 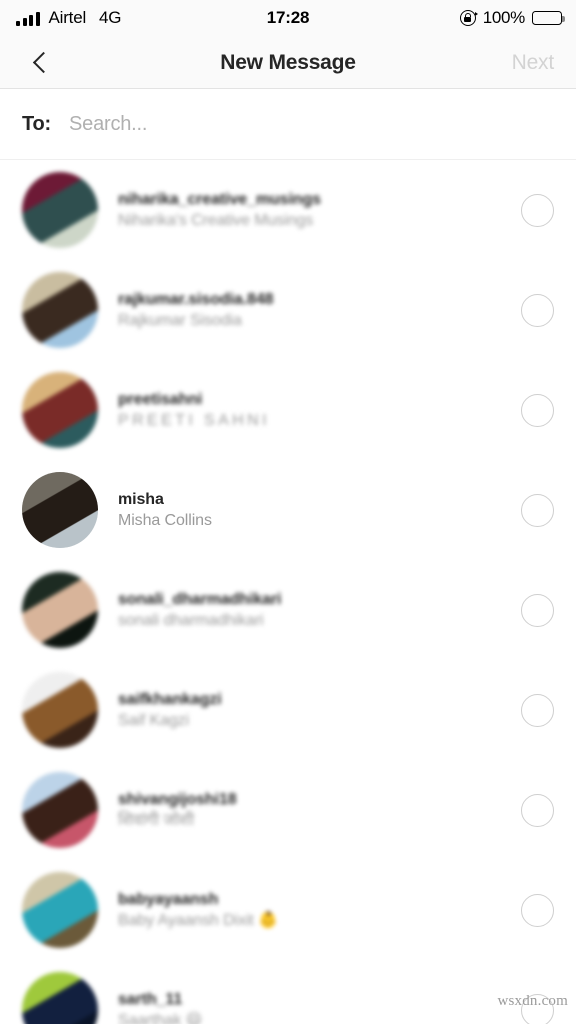 What do you see at coordinates (468, 18) in the screenshot?
I see `rotation-lock-icon` at bounding box center [468, 18].